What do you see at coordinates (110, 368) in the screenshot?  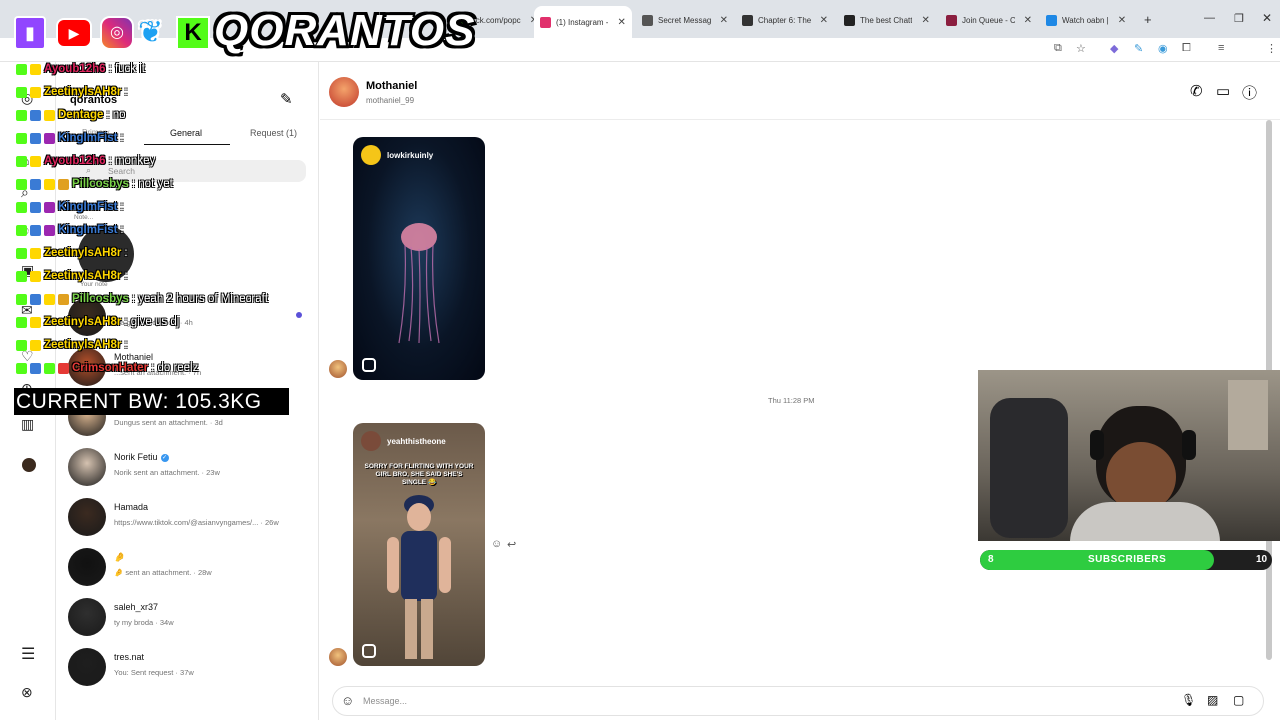 I see `chat-username: CrimsonHater` at bounding box center [110, 368].